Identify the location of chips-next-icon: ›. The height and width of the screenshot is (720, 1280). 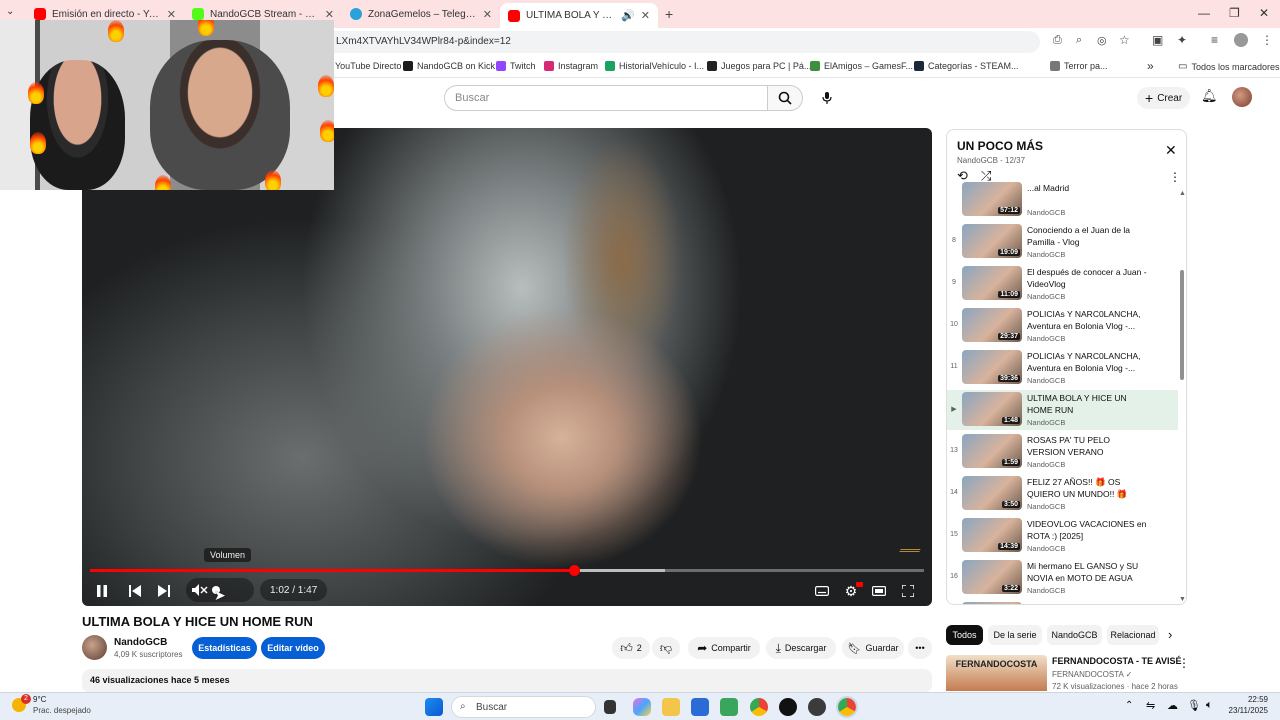
(1170, 634).